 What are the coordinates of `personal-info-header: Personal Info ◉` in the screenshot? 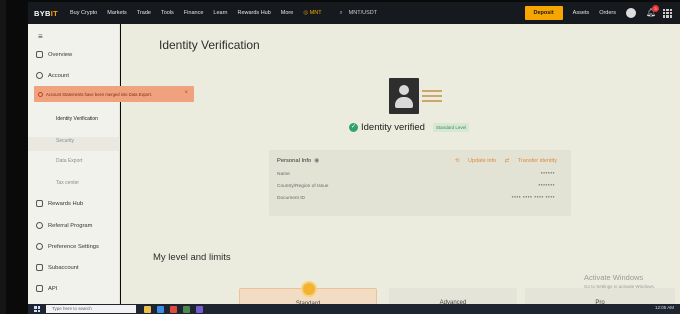 It's located at (298, 161).